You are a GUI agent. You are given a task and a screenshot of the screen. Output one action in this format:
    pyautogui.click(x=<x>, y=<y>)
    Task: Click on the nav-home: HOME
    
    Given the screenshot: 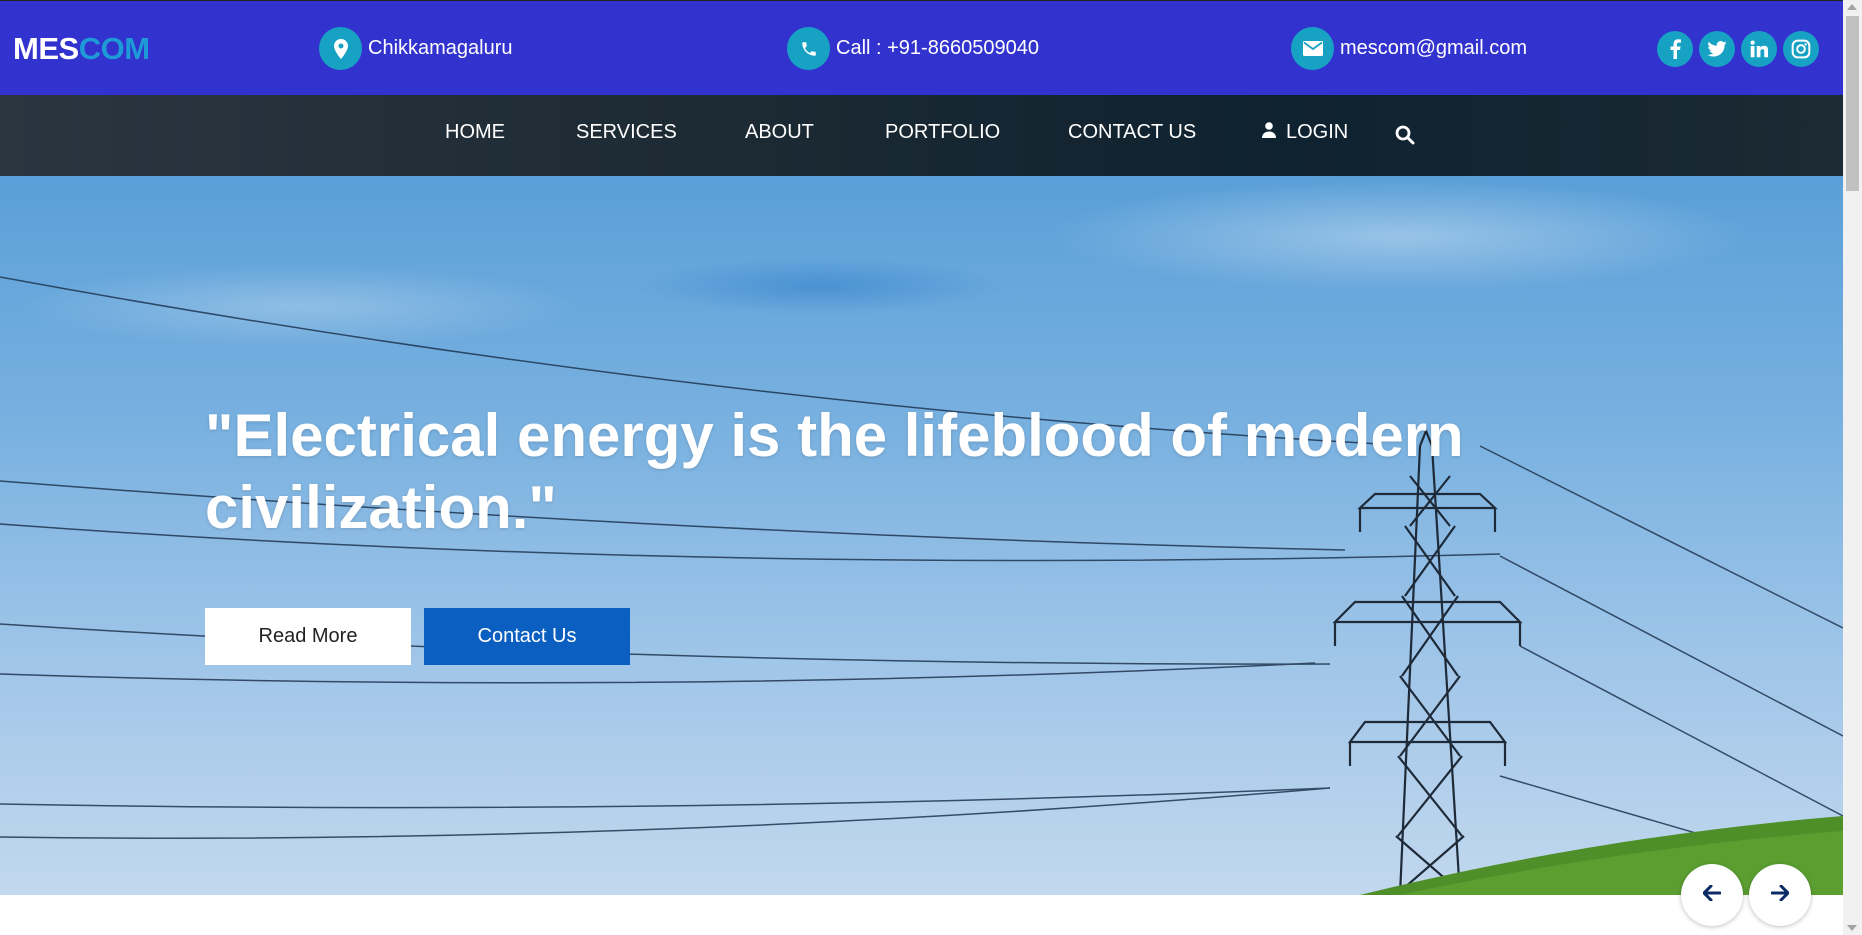 What is the action you would take?
    pyautogui.click(x=475, y=132)
    